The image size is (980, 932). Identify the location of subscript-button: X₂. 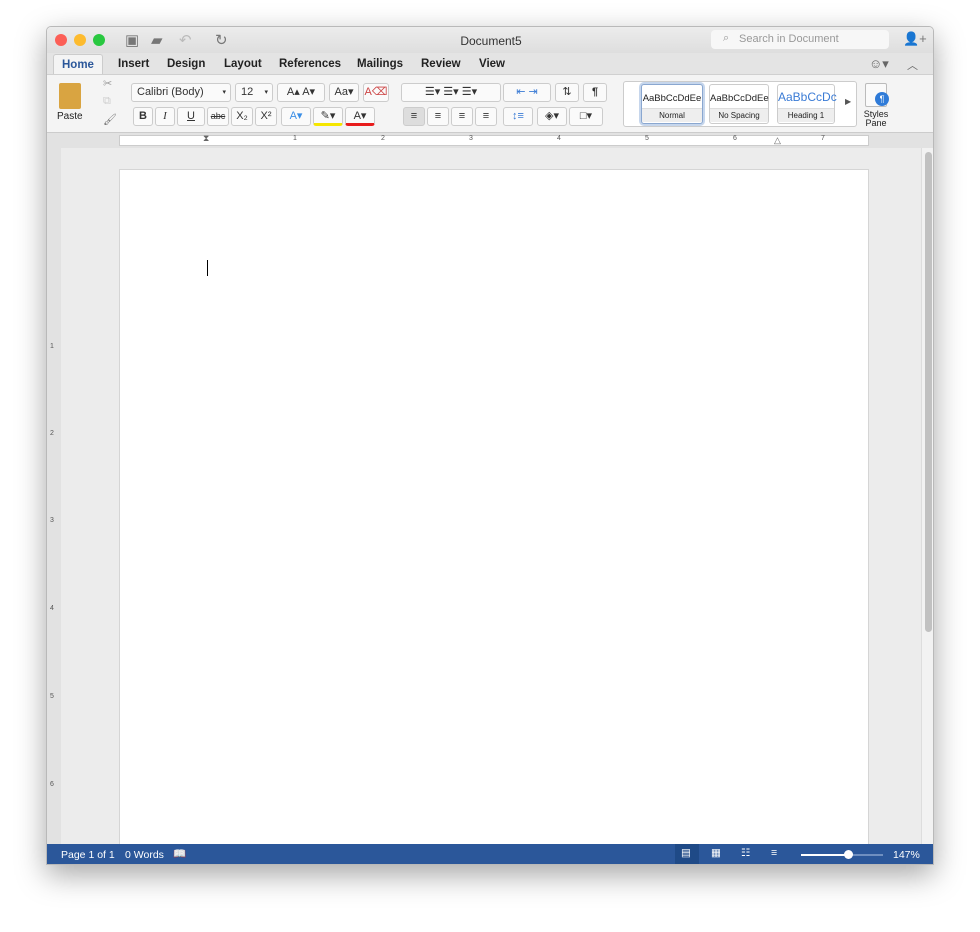
(242, 116).